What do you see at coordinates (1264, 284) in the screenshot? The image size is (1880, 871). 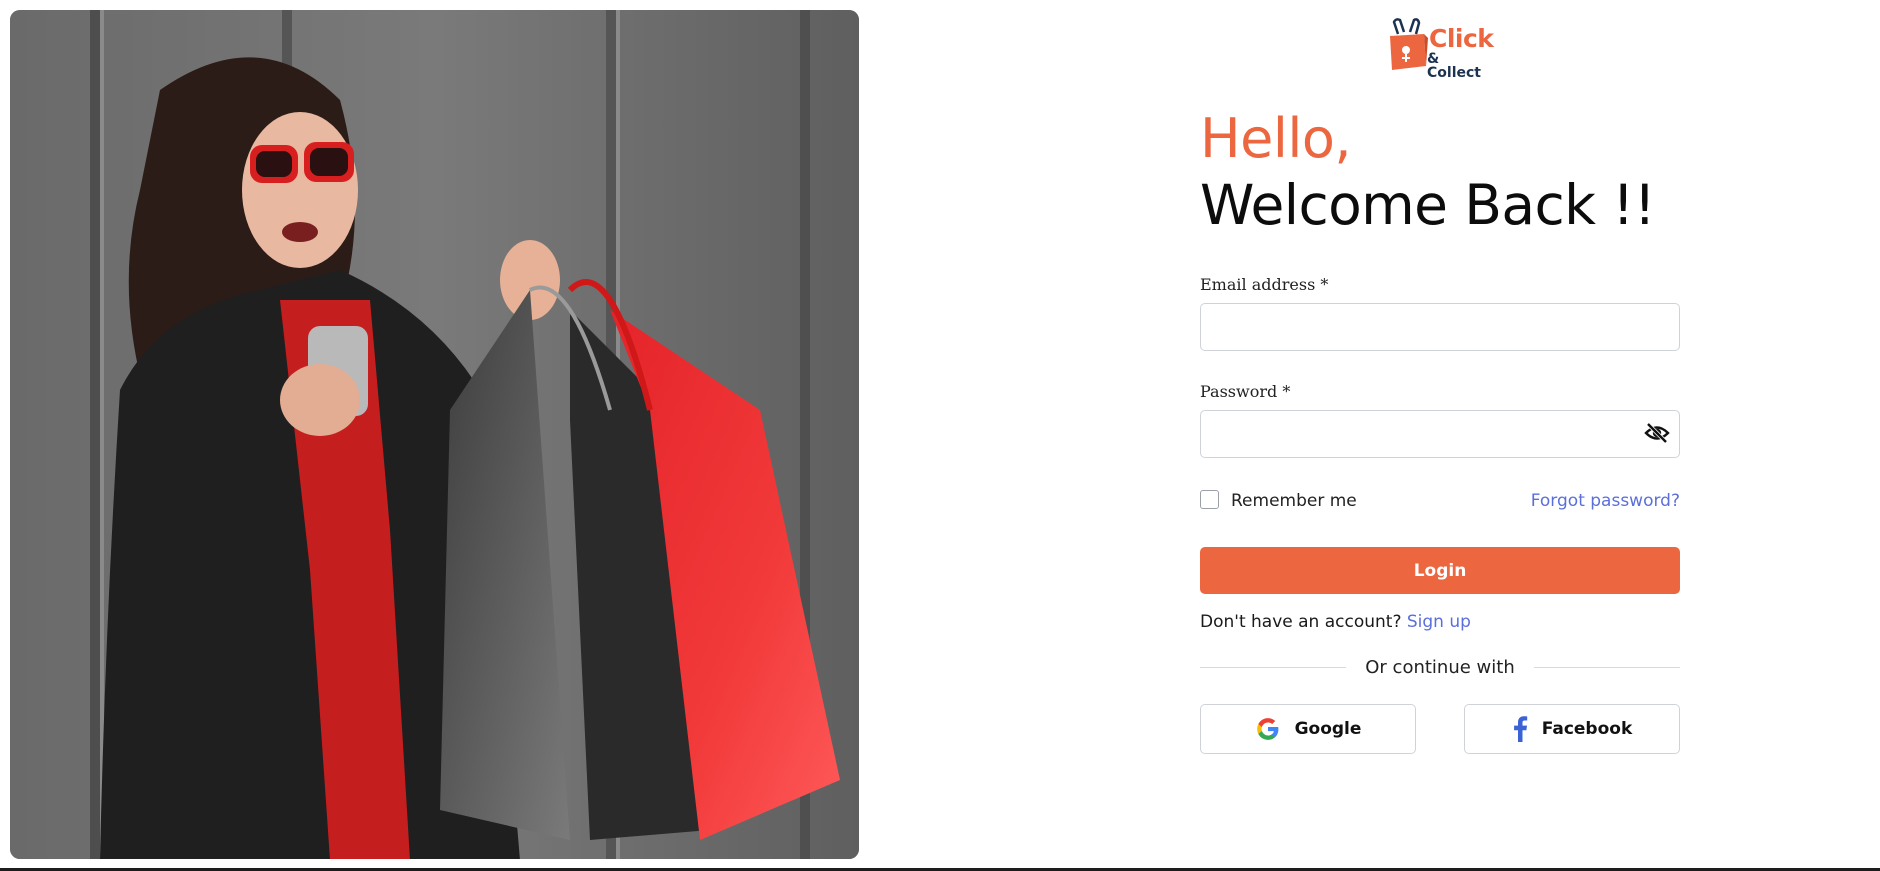 I see `email-label: Email address *` at bounding box center [1264, 284].